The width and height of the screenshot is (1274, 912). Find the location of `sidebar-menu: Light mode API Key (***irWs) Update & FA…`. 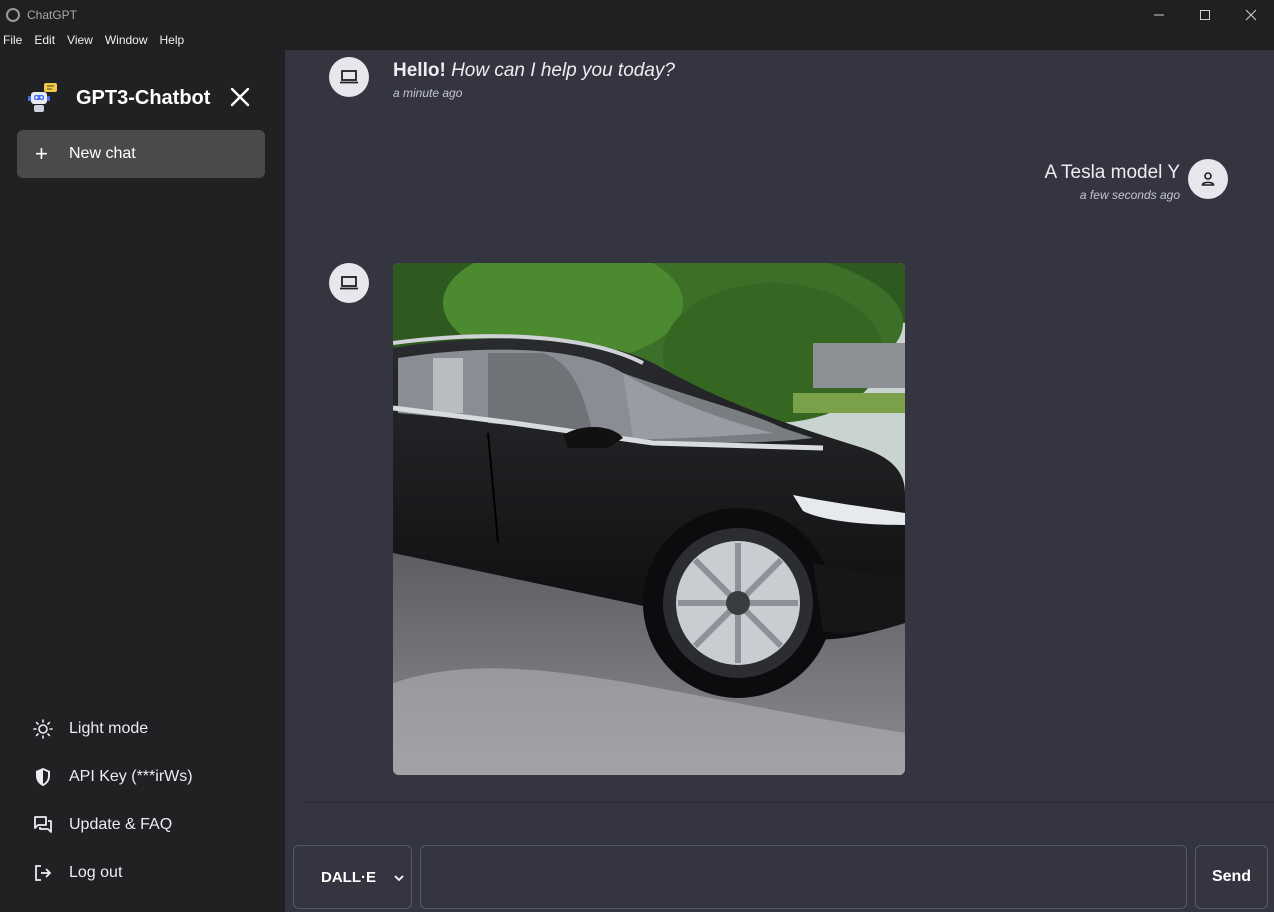

sidebar-menu: Light mode API Key (***irWs) Update & FA… is located at coordinates (112, 801).